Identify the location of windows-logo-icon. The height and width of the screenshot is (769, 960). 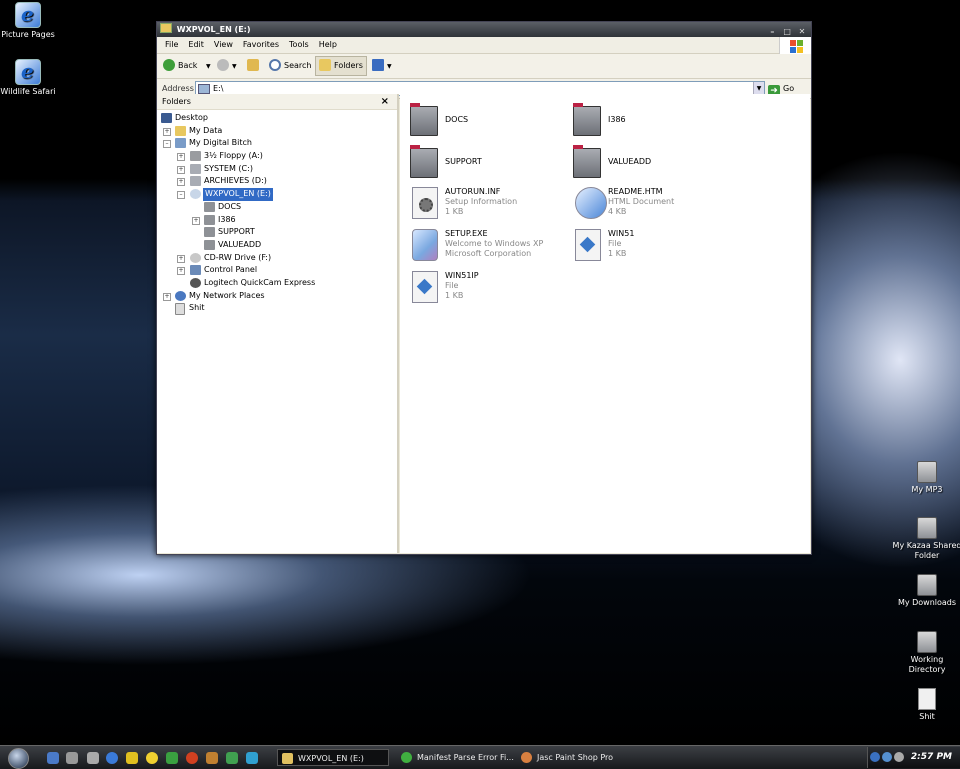
(795, 45).